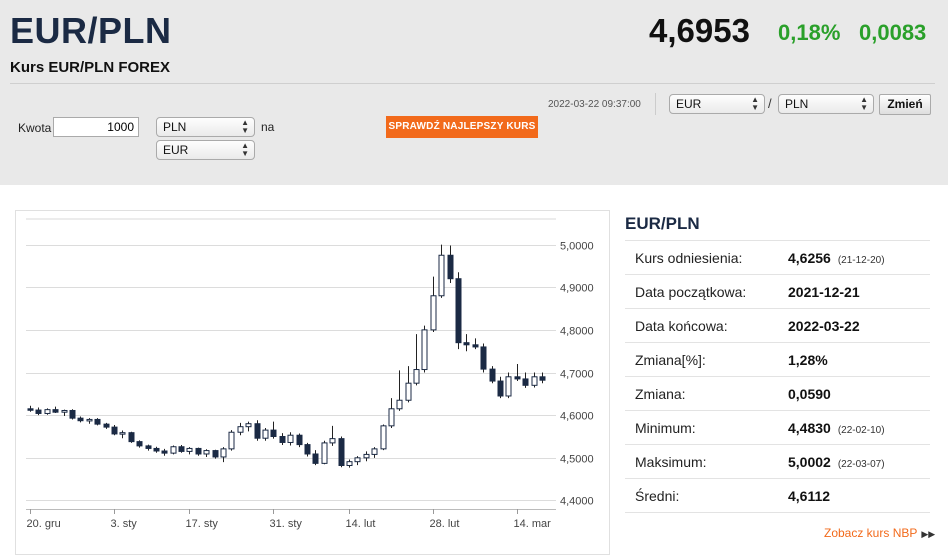  Describe the element at coordinates (361, 524) in the screenshot. I see `x-tick-label: 14. lut` at that location.